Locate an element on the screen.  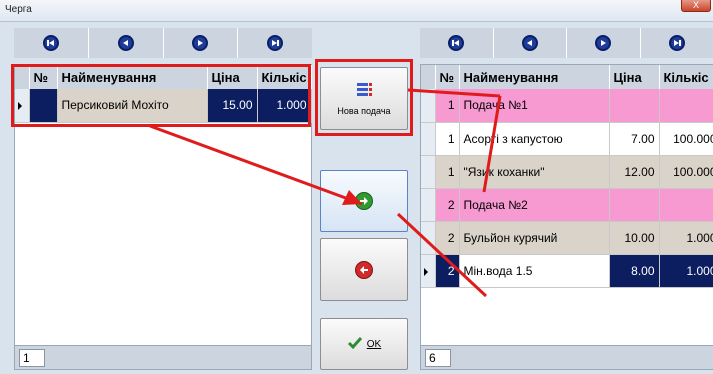
arrow-right-icon is located at coordinates (364, 201).